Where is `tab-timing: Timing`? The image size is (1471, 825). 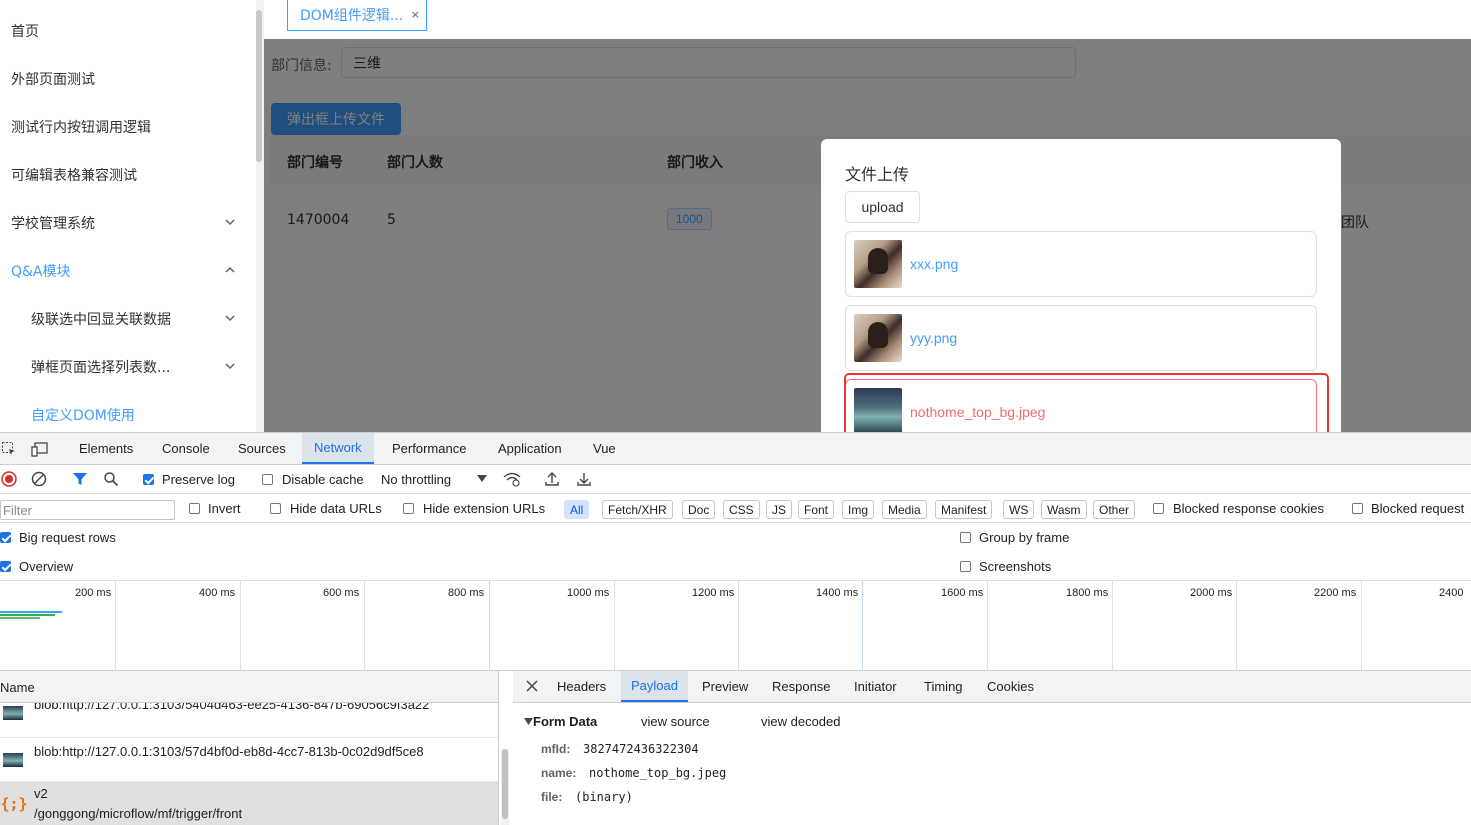
tab-timing: Timing is located at coordinates (943, 686).